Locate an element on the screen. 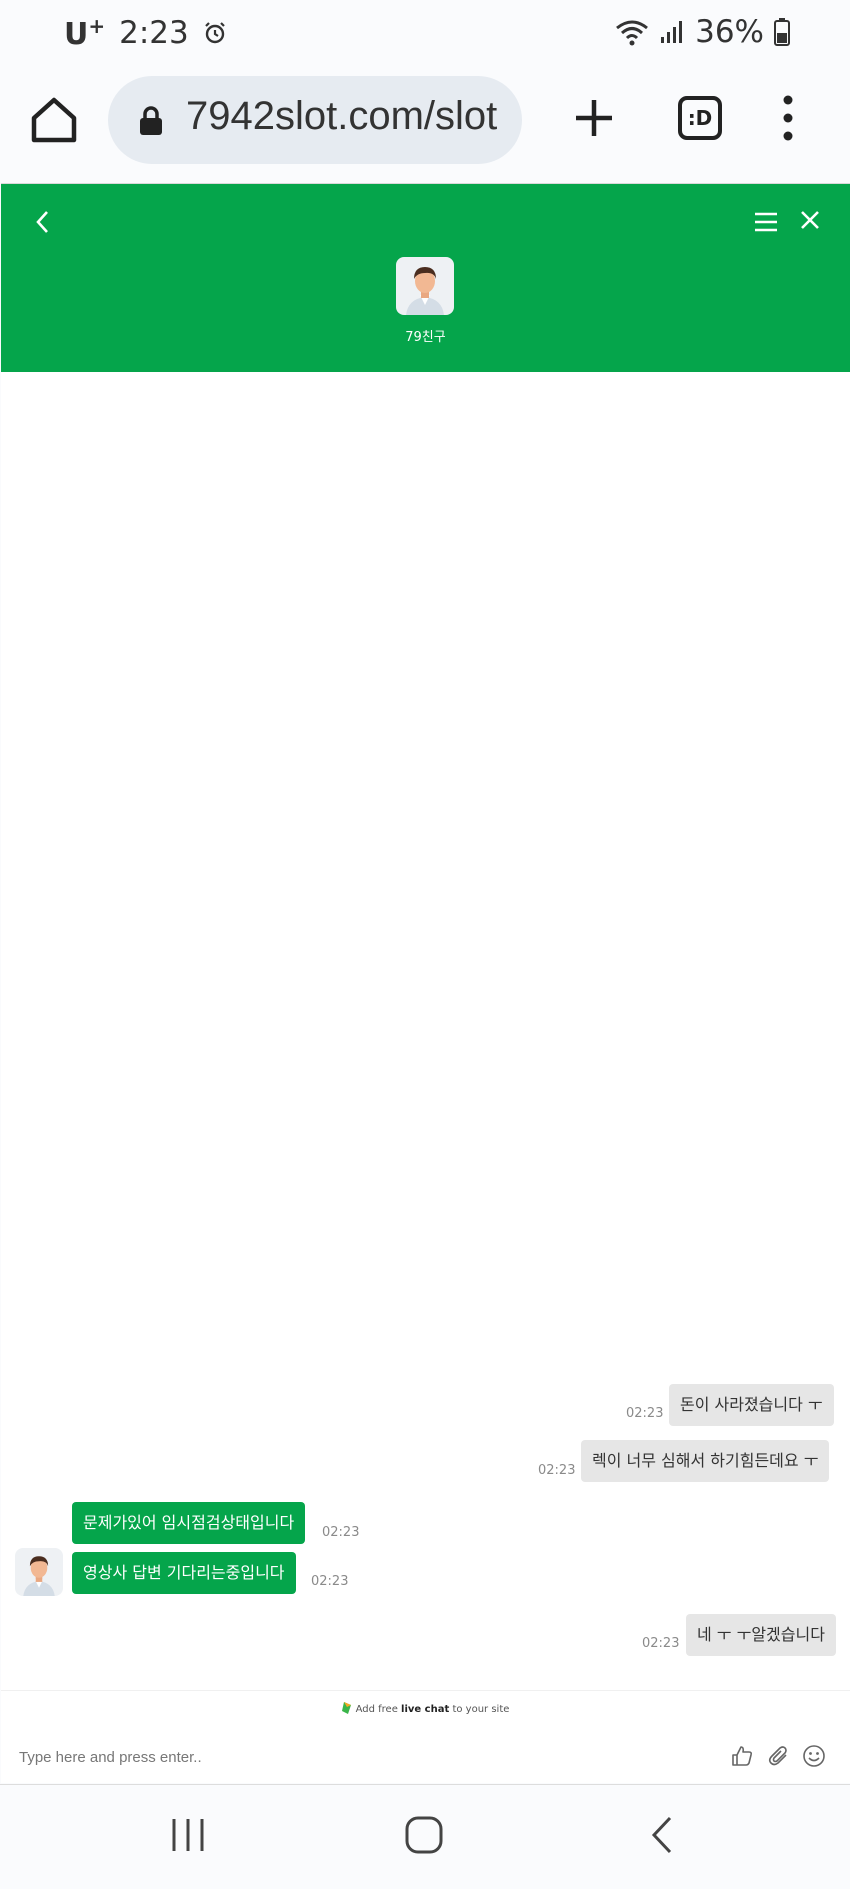 The image size is (850, 1889). chat-header: 79친구 is located at coordinates (425, 278).